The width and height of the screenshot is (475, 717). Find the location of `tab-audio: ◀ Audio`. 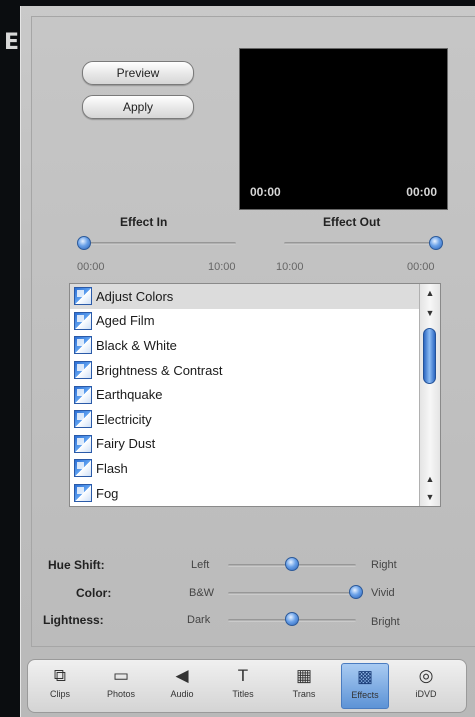

tab-audio: ◀ Audio is located at coordinates (182, 686).